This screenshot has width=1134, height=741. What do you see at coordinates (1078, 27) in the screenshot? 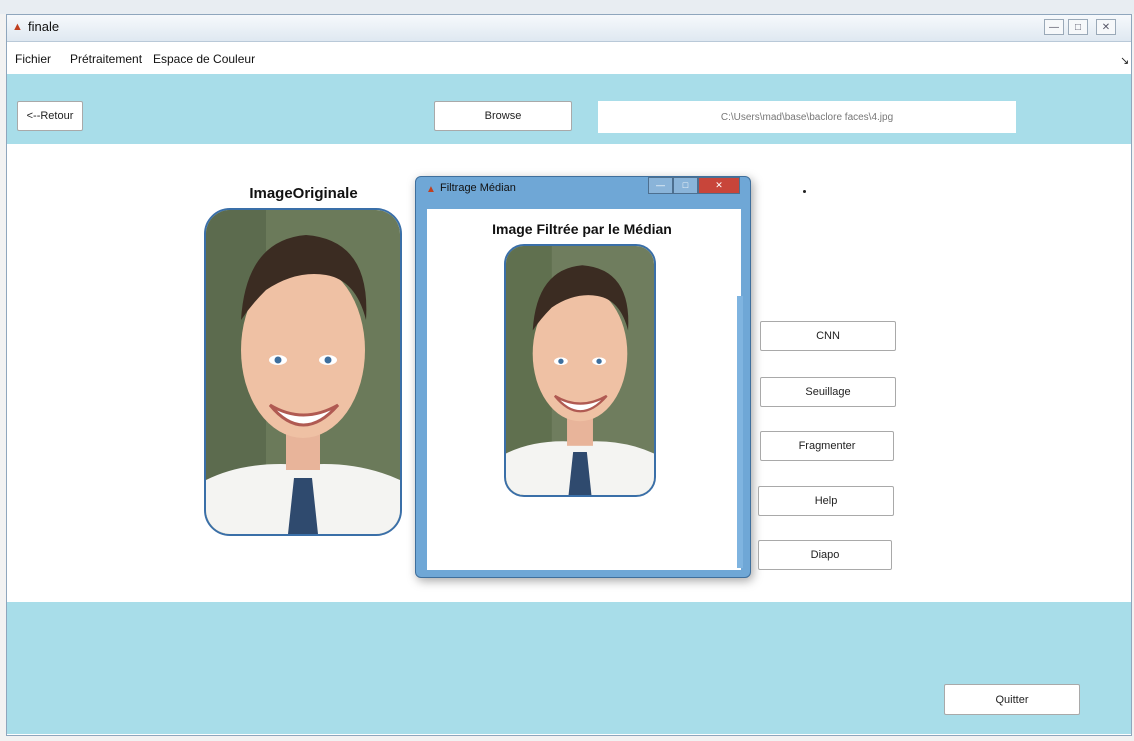
I see `maximize-icon: □` at bounding box center [1078, 27].